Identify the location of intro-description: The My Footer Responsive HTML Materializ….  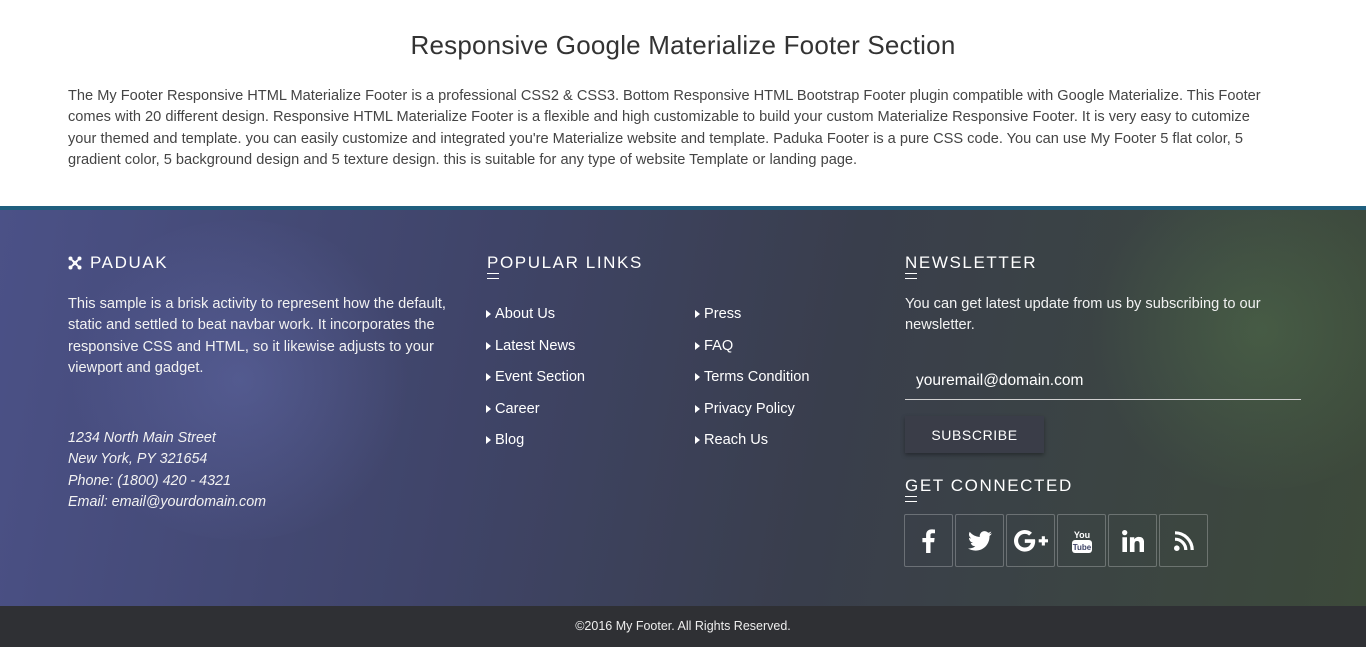
(664, 128).